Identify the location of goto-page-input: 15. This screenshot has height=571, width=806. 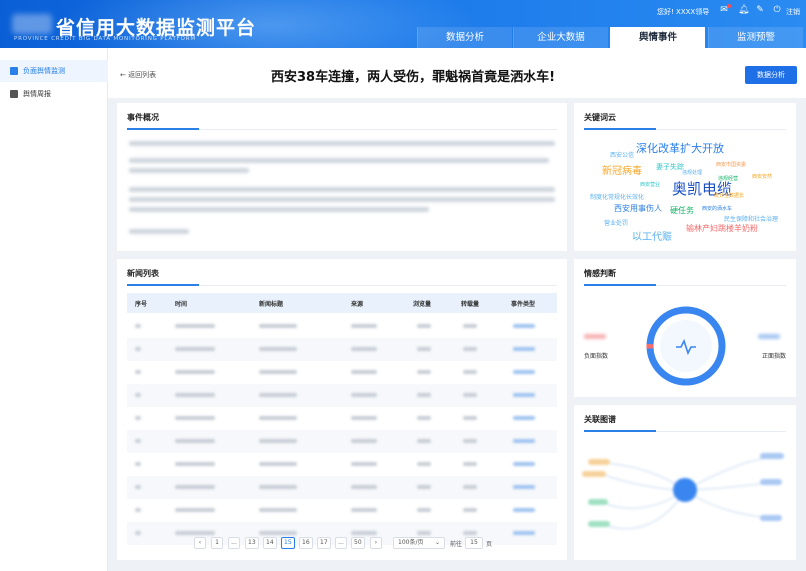
(474, 543).